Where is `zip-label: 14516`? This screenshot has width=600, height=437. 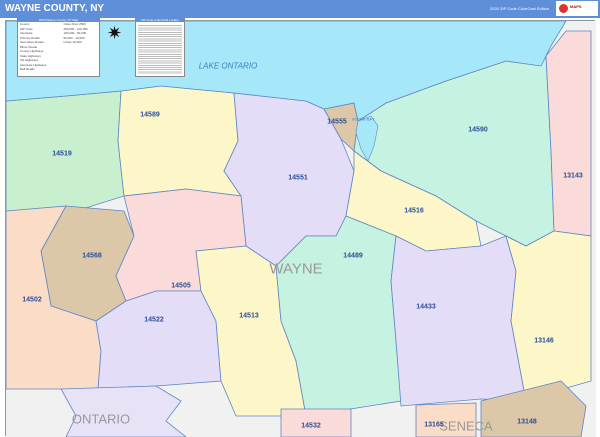
zip-label: 14516 is located at coordinates (413, 211).